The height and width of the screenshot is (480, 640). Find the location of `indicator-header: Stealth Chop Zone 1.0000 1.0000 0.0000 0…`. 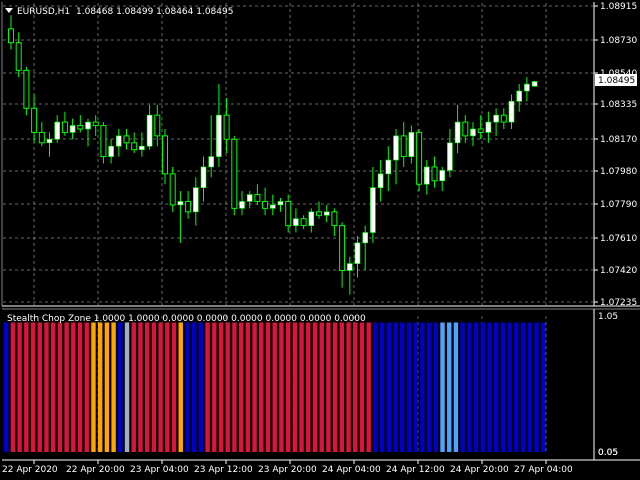

indicator-header: Stealth Chop Zone 1.0000 1.0000 0.0000 0… is located at coordinates (186, 319).